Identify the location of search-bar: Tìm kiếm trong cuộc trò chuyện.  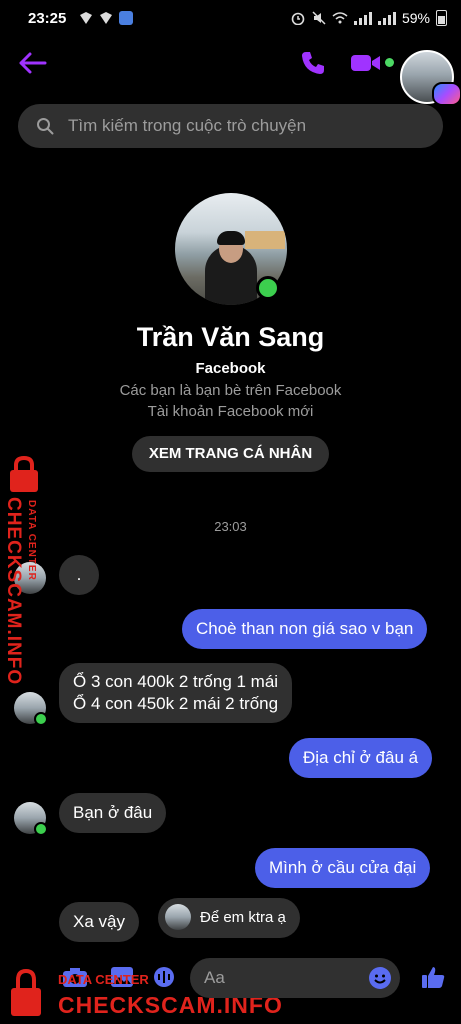
(230, 126).